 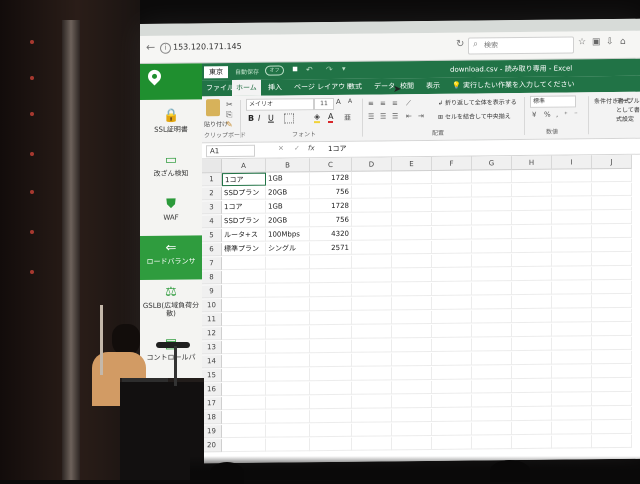 I want to click on currency-icon: ¥, so click(x=534, y=115).